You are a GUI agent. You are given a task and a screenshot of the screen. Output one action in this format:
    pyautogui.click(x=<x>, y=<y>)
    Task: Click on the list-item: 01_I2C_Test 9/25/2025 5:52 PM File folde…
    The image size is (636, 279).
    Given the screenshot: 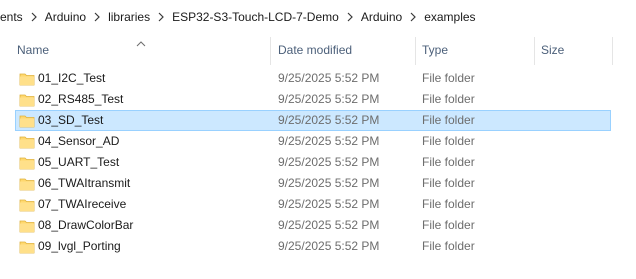 What is the action you would take?
    pyautogui.click(x=313, y=78)
    